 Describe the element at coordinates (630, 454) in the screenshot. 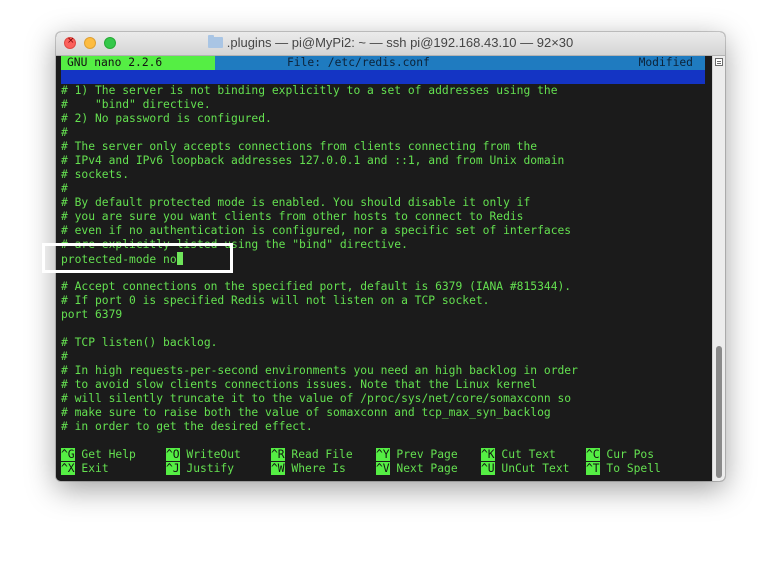

I see `shortcut-label: Cur Pos` at that location.